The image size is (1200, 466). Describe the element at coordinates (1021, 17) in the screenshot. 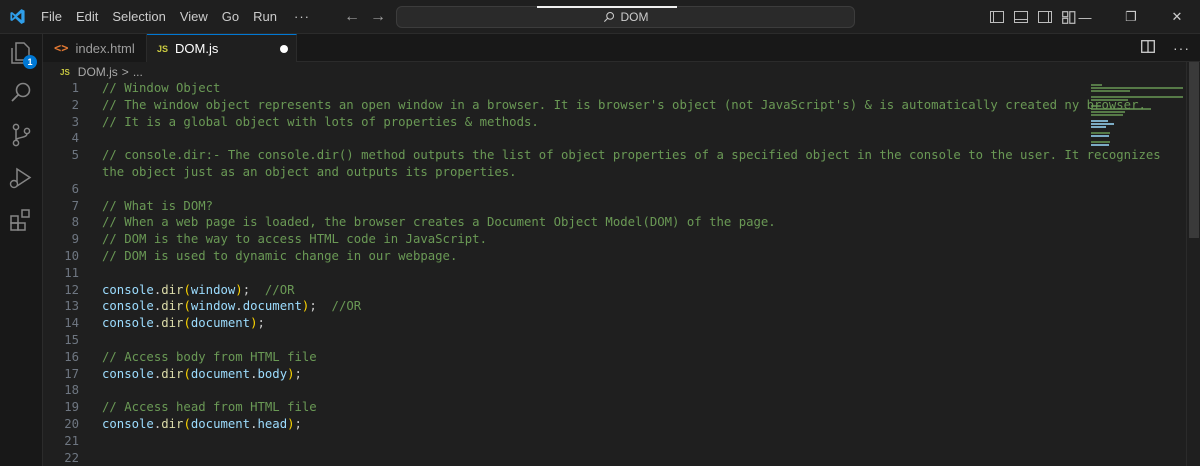

I see `toggle-panel-icon` at that location.